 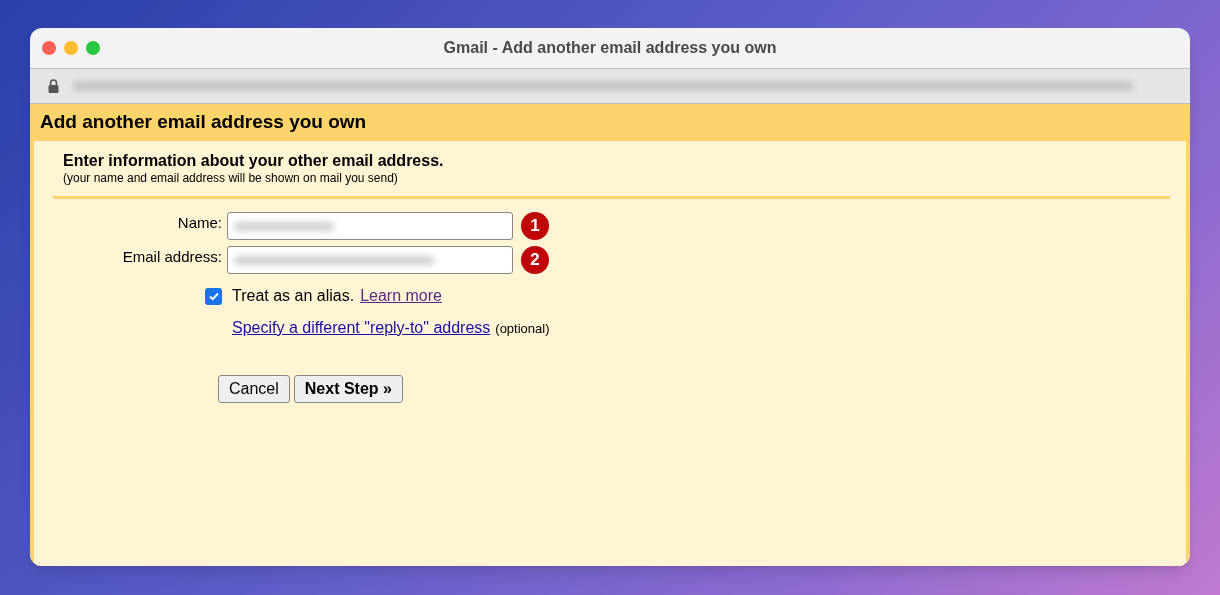 What do you see at coordinates (172, 257) in the screenshot?
I see `field-label: Email address:` at bounding box center [172, 257].